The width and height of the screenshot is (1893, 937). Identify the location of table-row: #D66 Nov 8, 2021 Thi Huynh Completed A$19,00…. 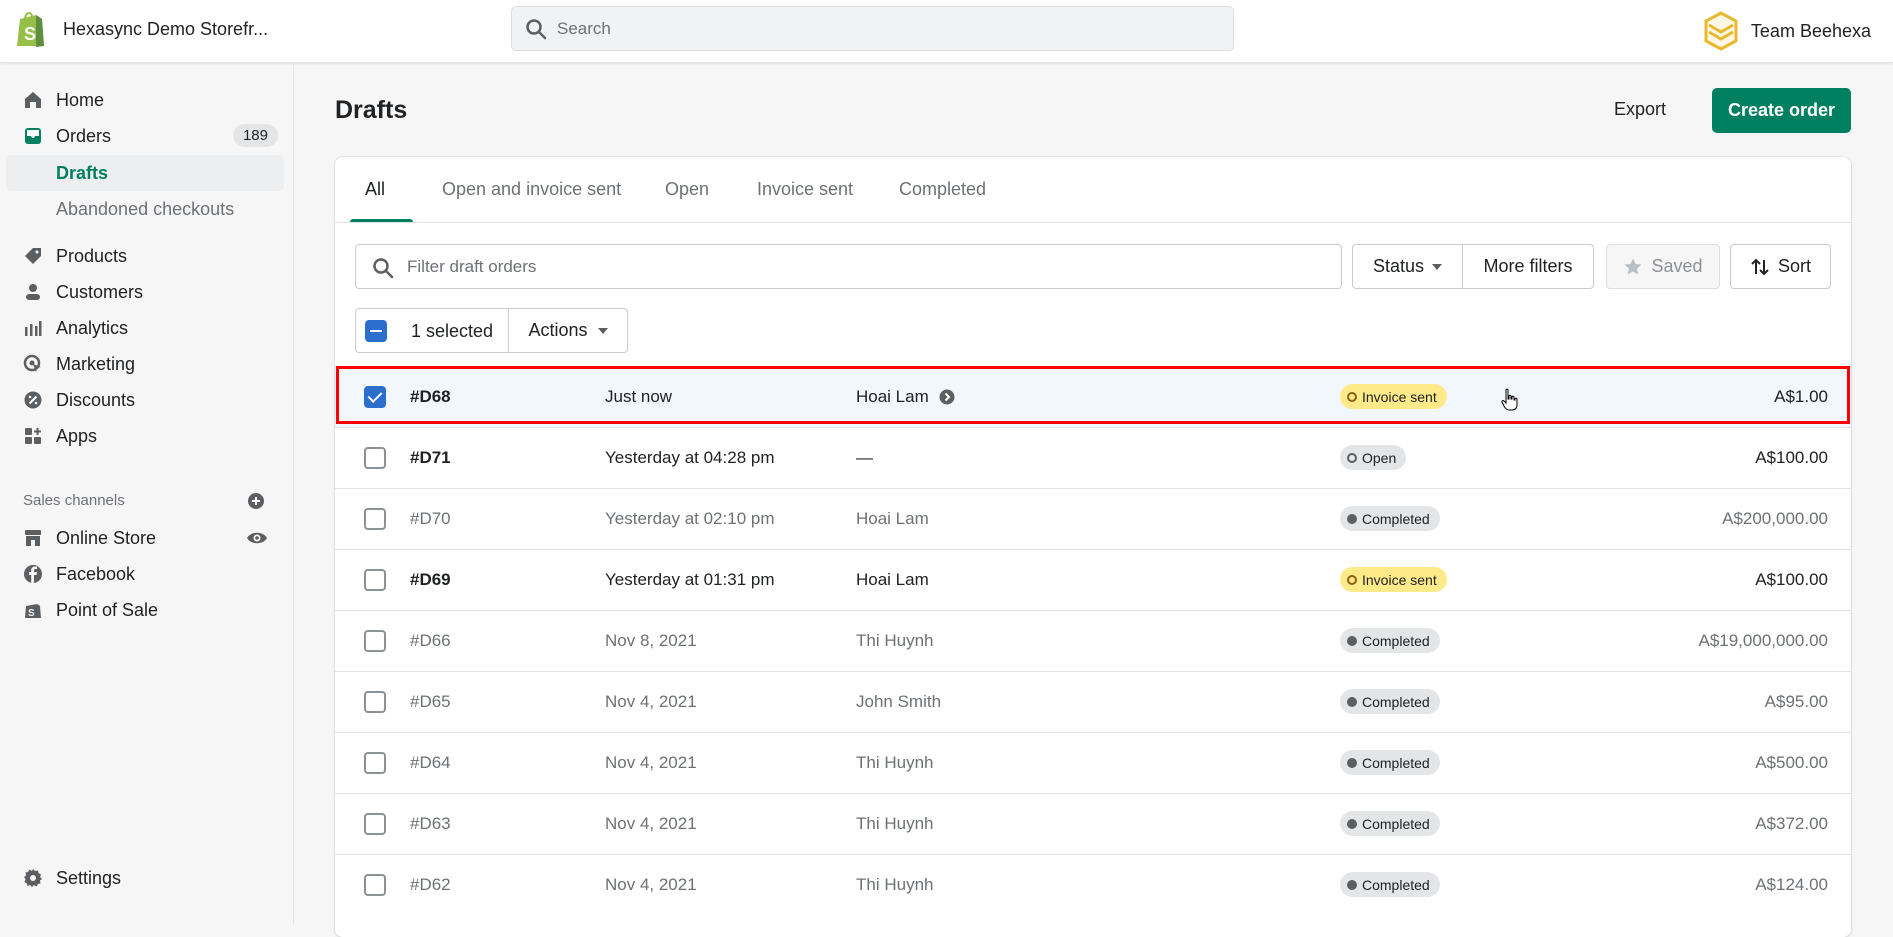
(1093, 640).